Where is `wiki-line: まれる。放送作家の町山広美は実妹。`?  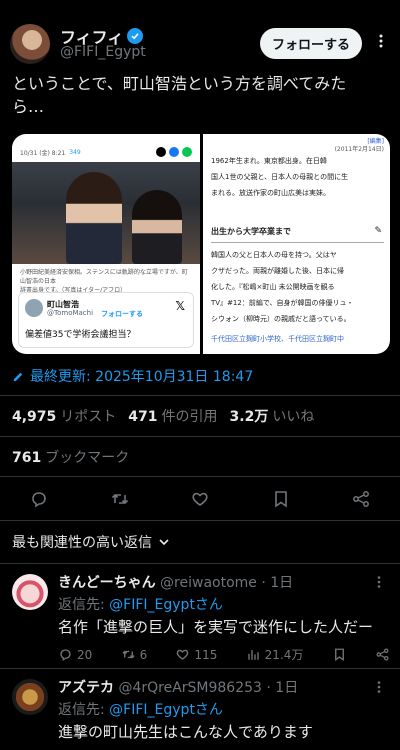 wiki-line: まれる。放送作家の町山広美は実妹。 is located at coordinates (270, 193).